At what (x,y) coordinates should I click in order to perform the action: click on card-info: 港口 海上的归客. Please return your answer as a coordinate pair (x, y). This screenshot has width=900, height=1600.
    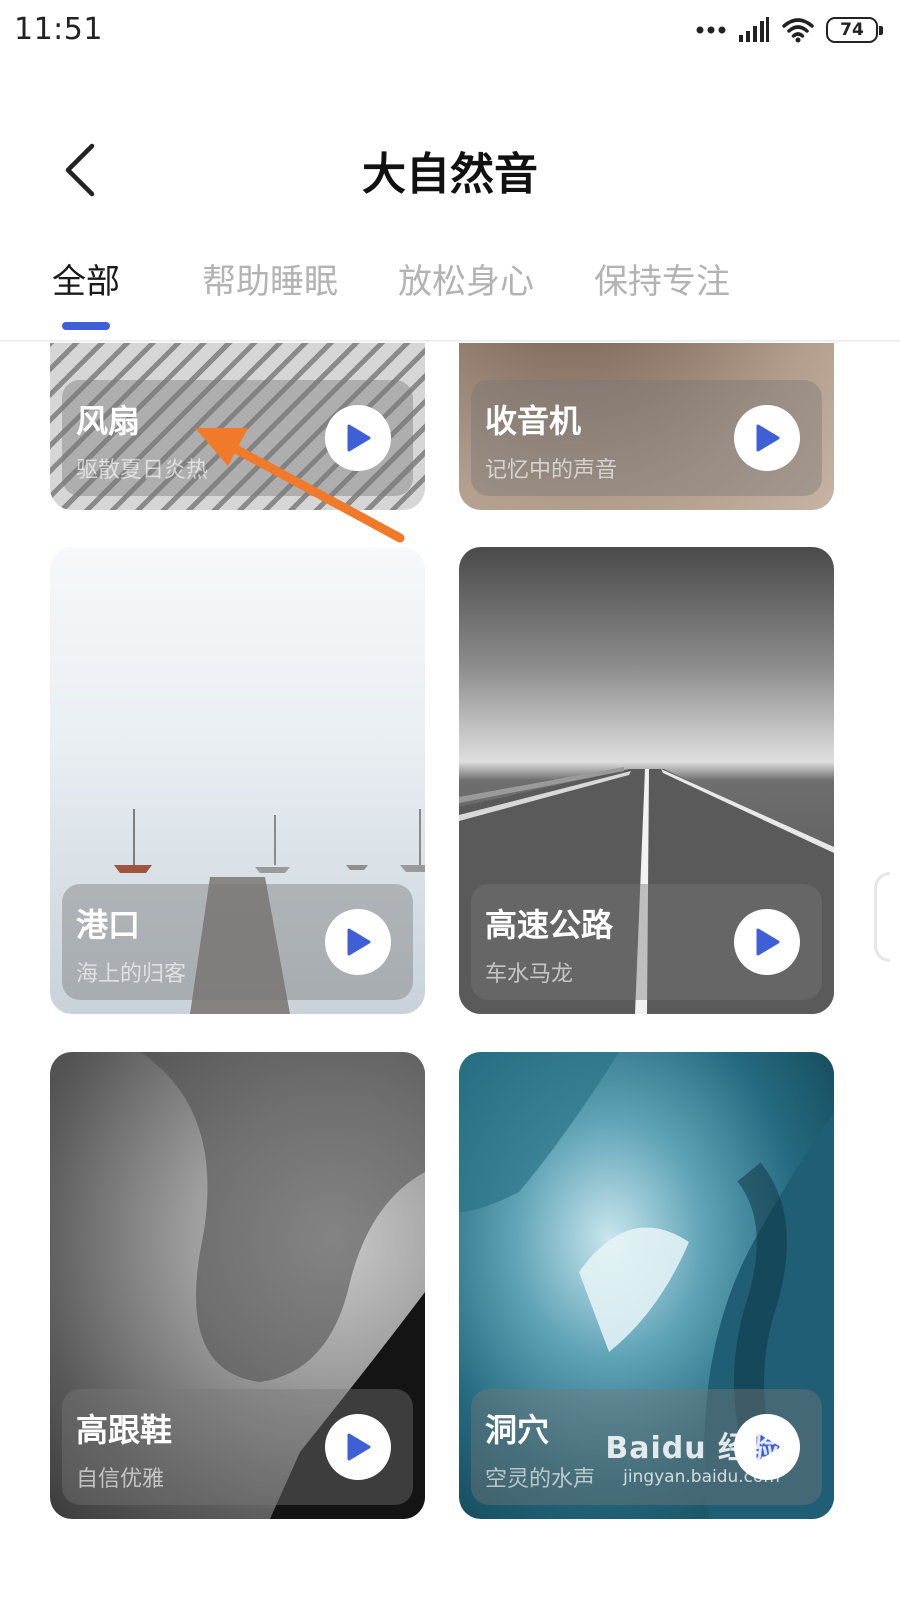
    Looking at the image, I should click on (237, 942).